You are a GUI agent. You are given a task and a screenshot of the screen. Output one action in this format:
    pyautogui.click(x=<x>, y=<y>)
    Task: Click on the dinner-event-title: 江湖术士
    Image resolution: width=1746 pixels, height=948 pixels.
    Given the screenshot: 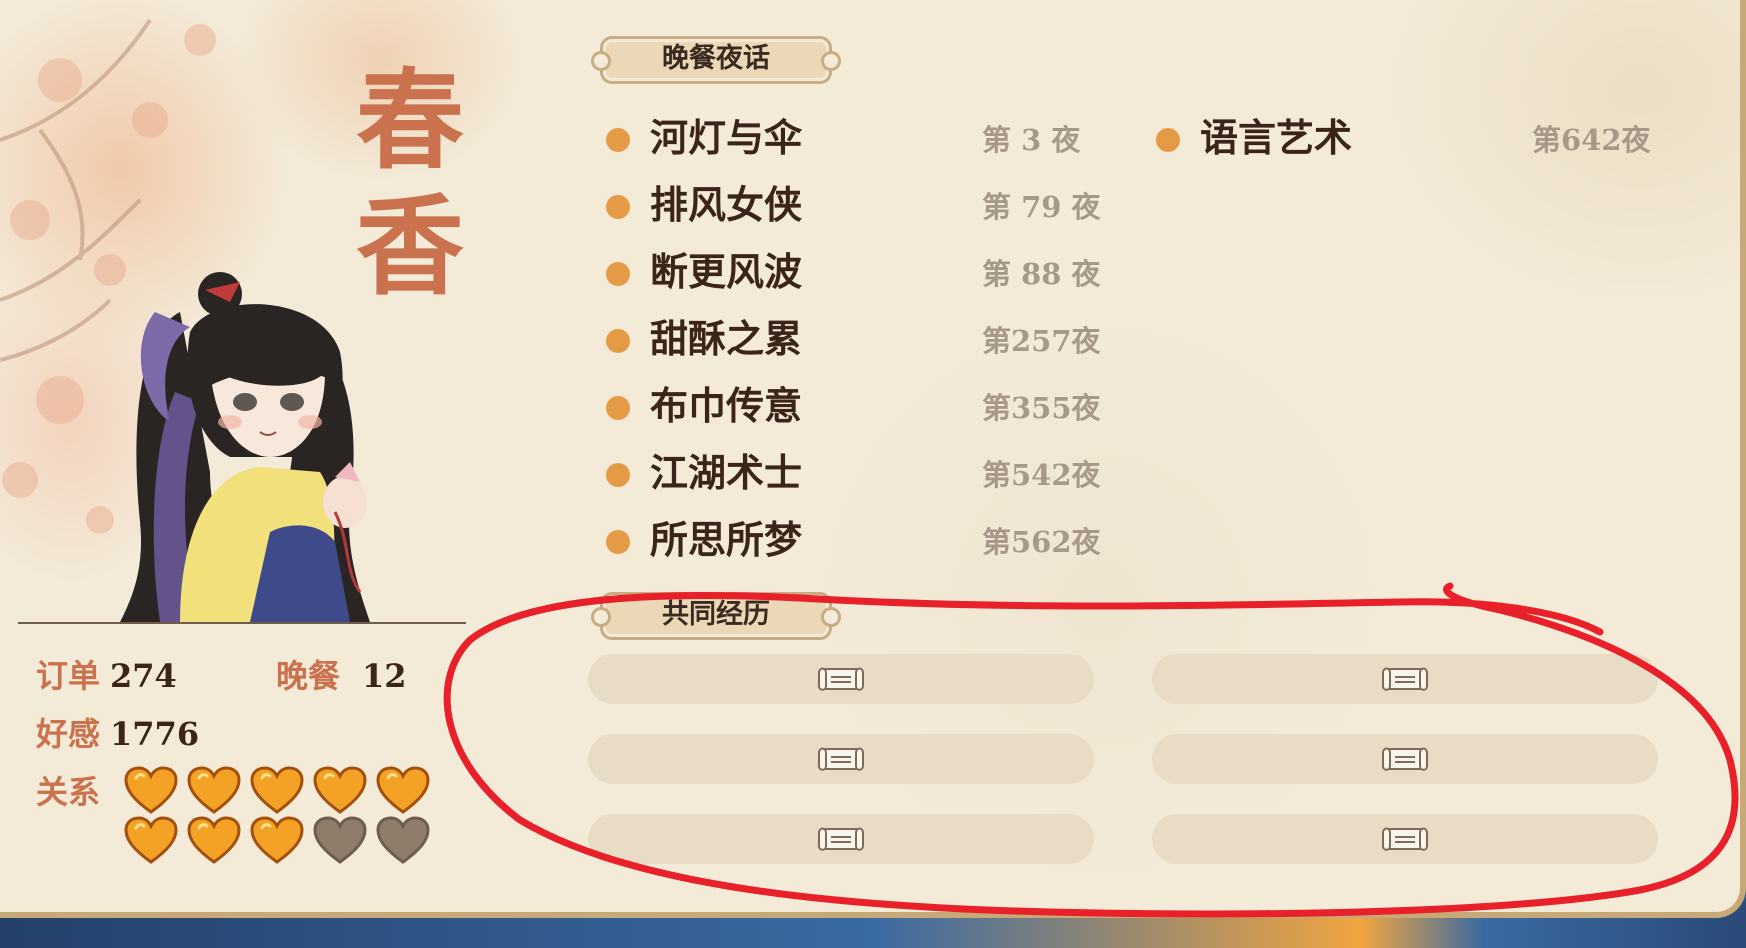 What is the action you would take?
    pyautogui.click(x=726, y=472)
    